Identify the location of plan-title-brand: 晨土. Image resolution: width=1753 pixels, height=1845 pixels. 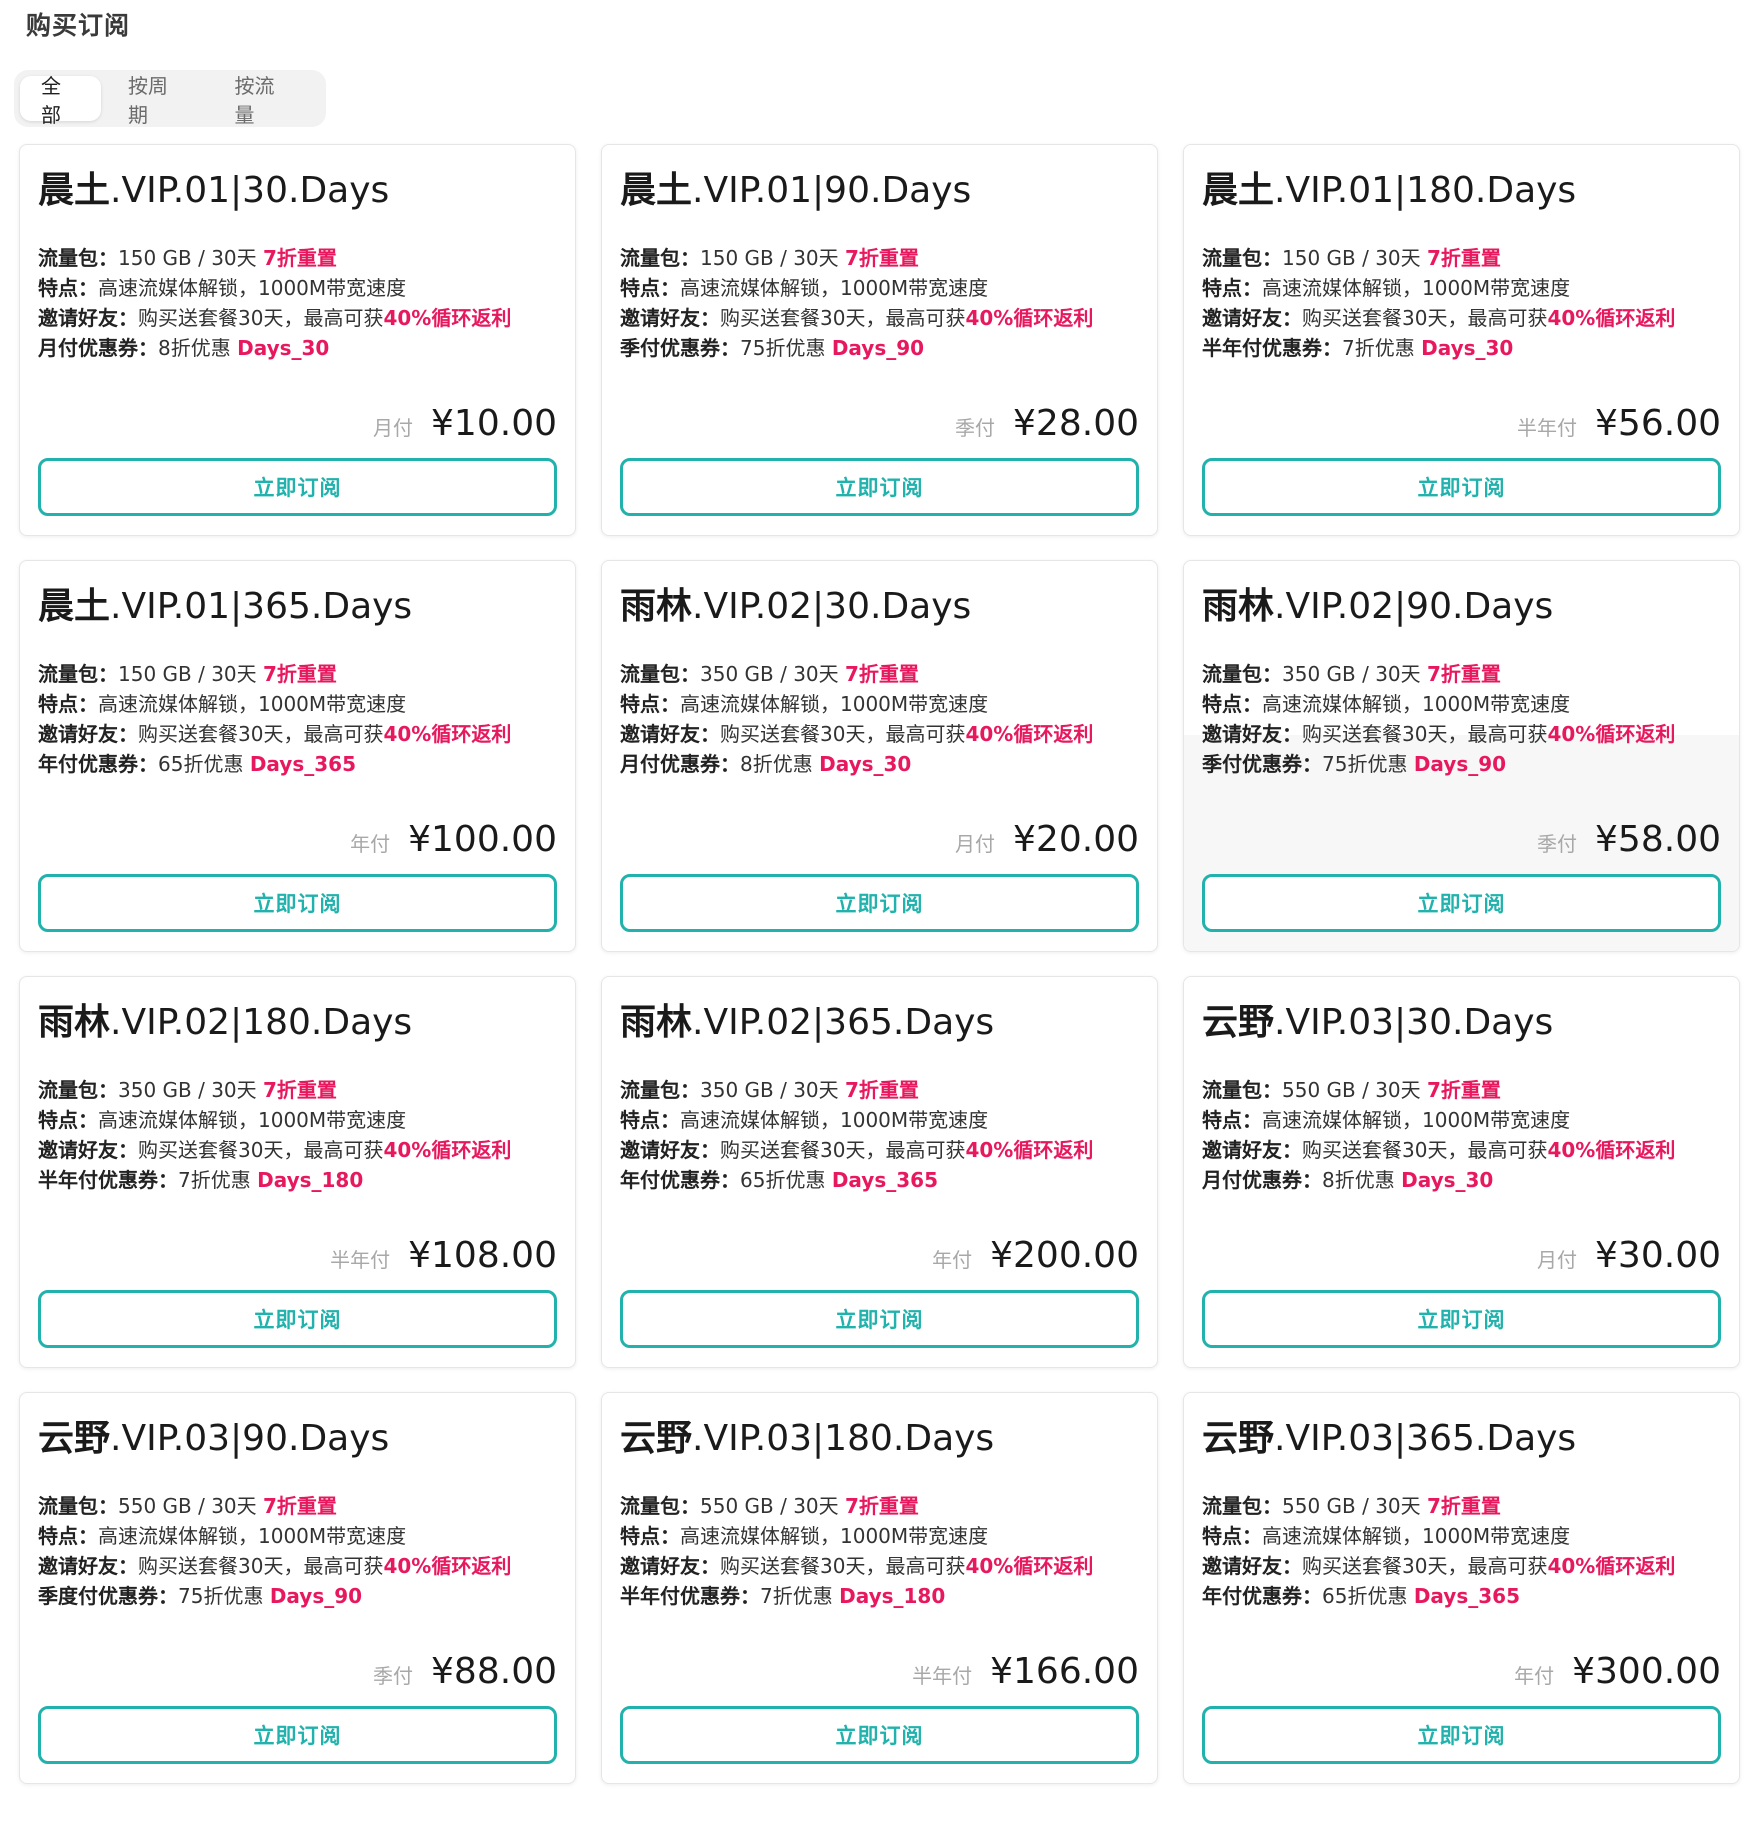
(74, 190).